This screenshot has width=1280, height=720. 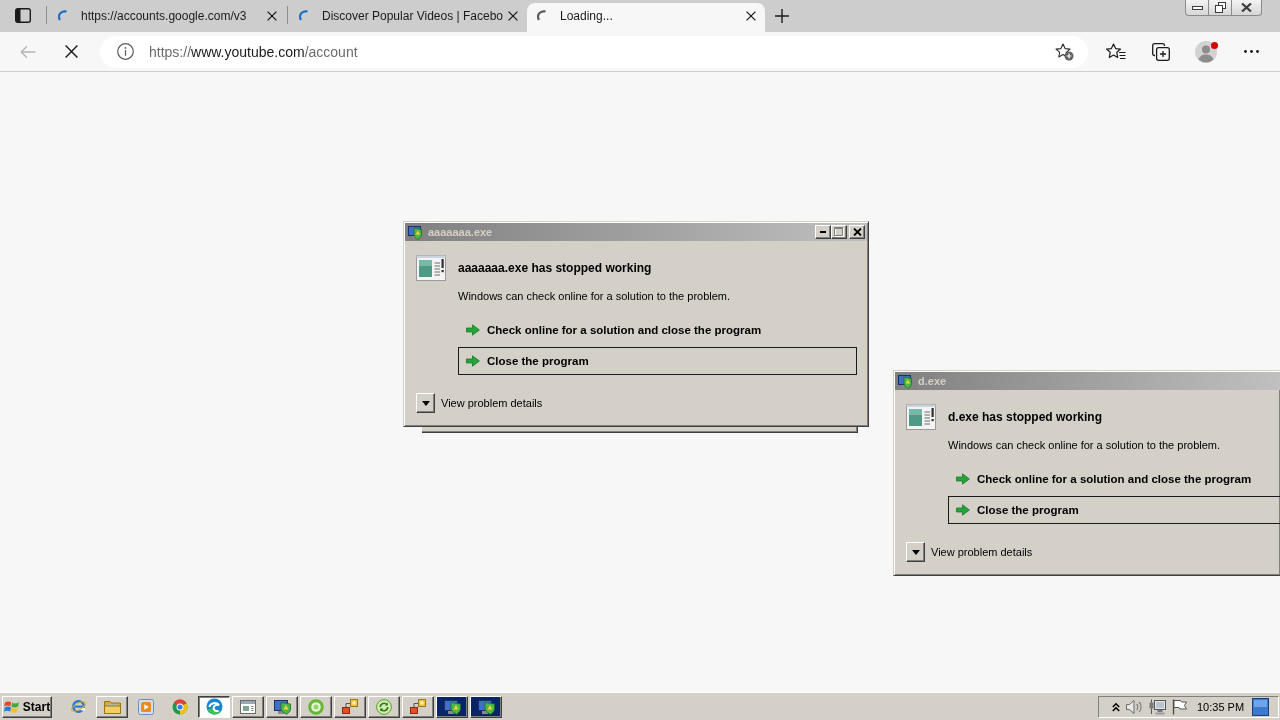 What do you see at coordinates (248, 706) in the screenshot?
I see `window-icon` at bounding box center [248, 706].